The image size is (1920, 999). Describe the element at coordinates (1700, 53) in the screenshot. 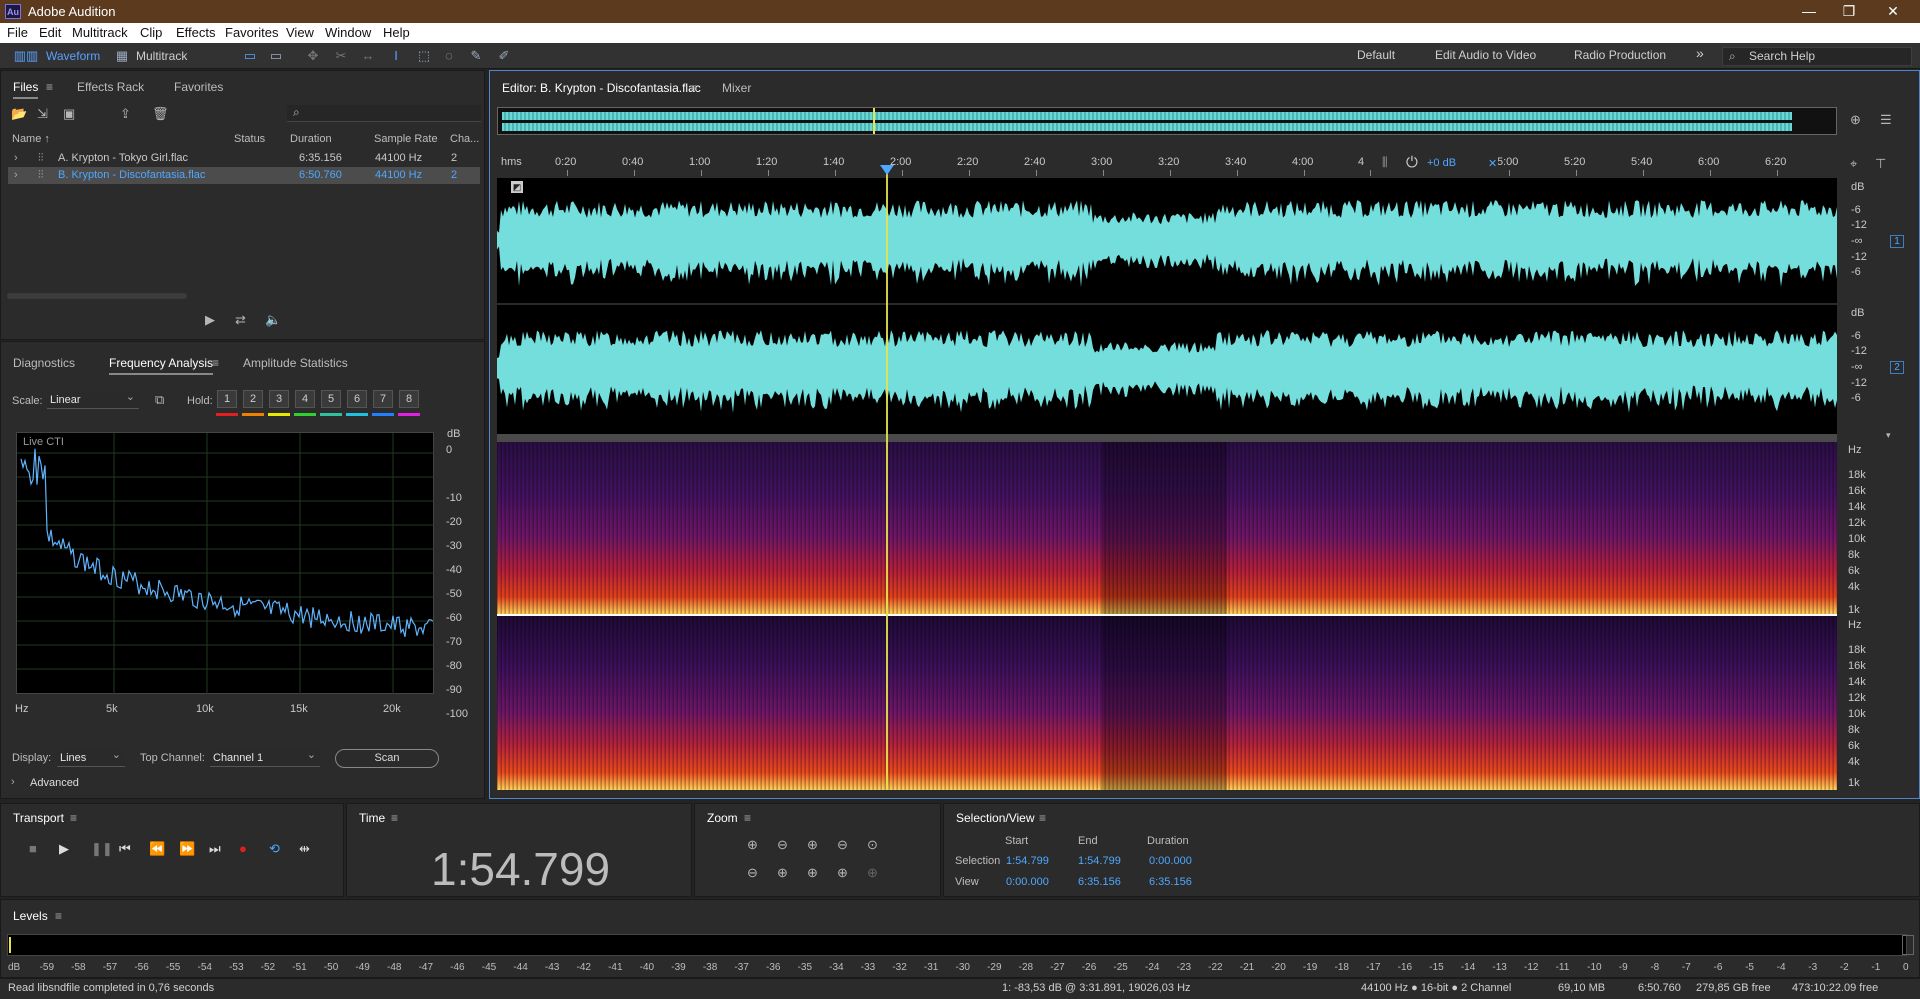

I see `workspaces-more-button: »` at that location.